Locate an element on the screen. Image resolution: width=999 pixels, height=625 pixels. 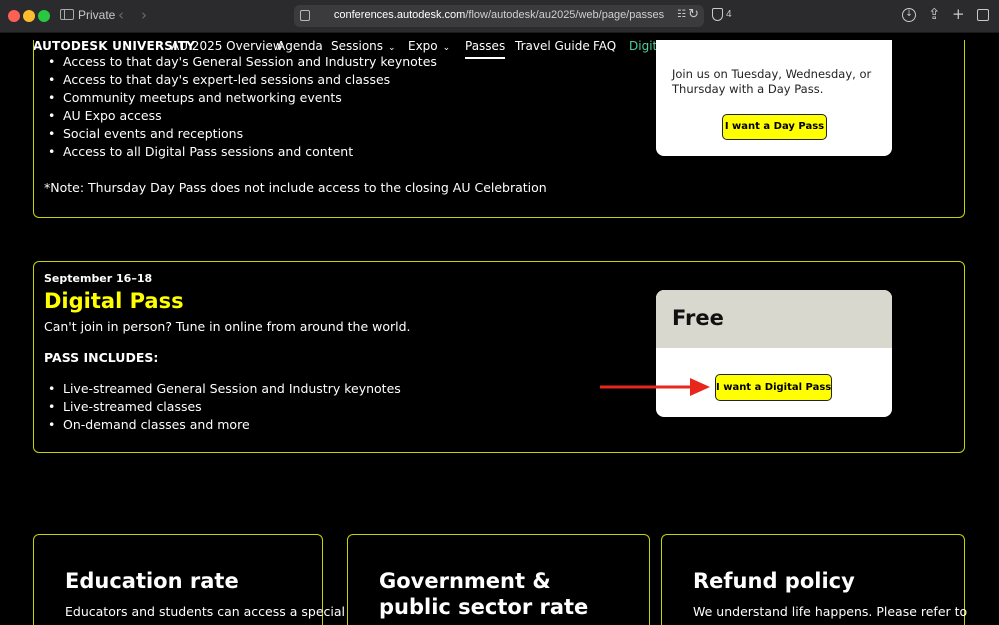
price-header: Free is located at coordinates (774, 319).